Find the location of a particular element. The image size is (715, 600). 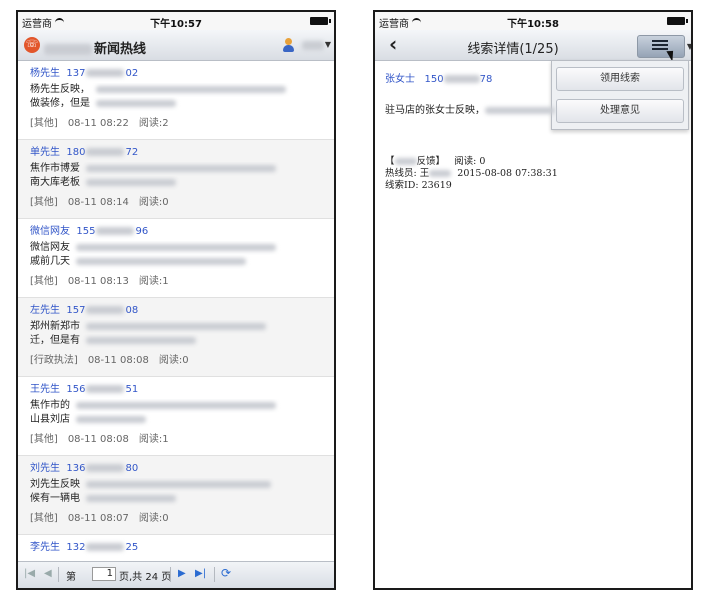

detail-header: ‹ 线索详情(1/25) ▼ is located at coordinates (533, 45).